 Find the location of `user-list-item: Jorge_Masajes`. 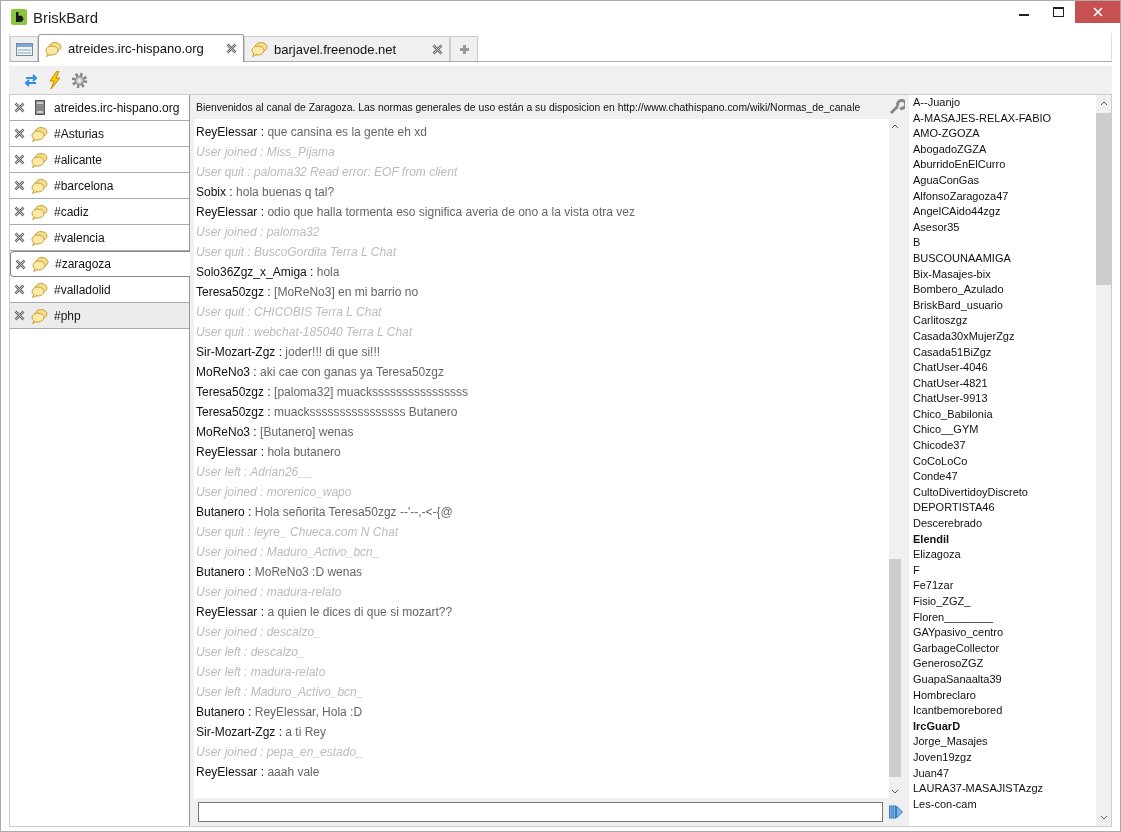

user-list-item: Jorge_Masajes is located at coordinates (1004, 742).